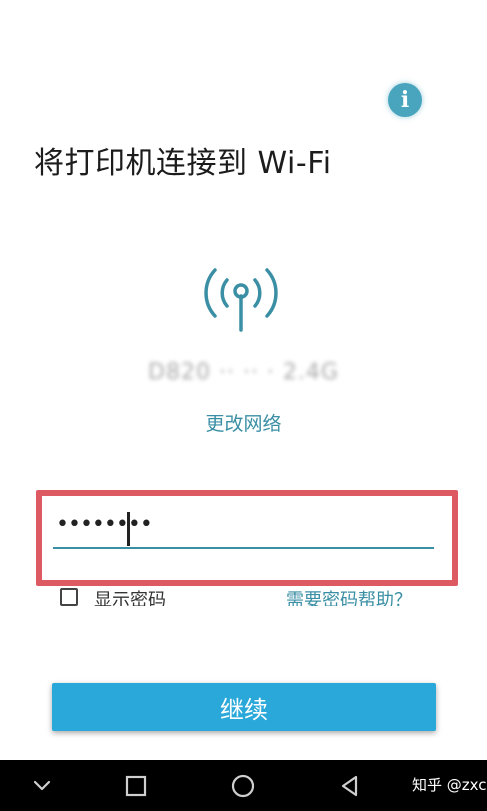 This screenshot has height=811, width=487. I want to click on password-underline, so click(243, 548).